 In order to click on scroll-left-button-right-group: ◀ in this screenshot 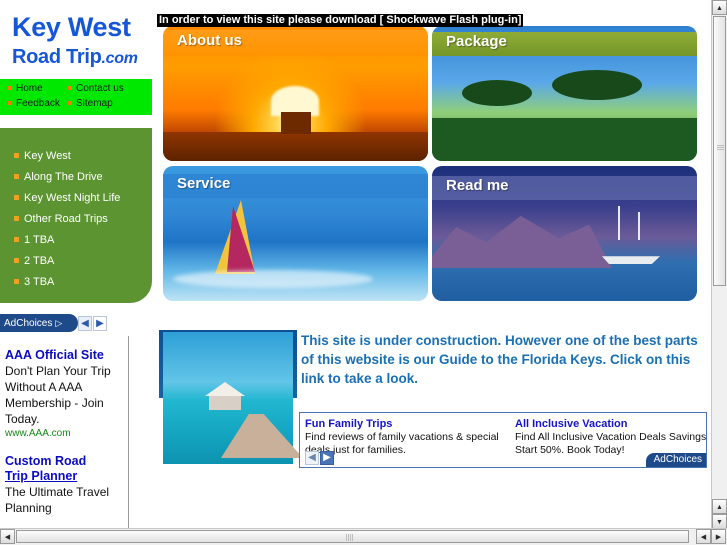, I will do `click(703, 536)`.